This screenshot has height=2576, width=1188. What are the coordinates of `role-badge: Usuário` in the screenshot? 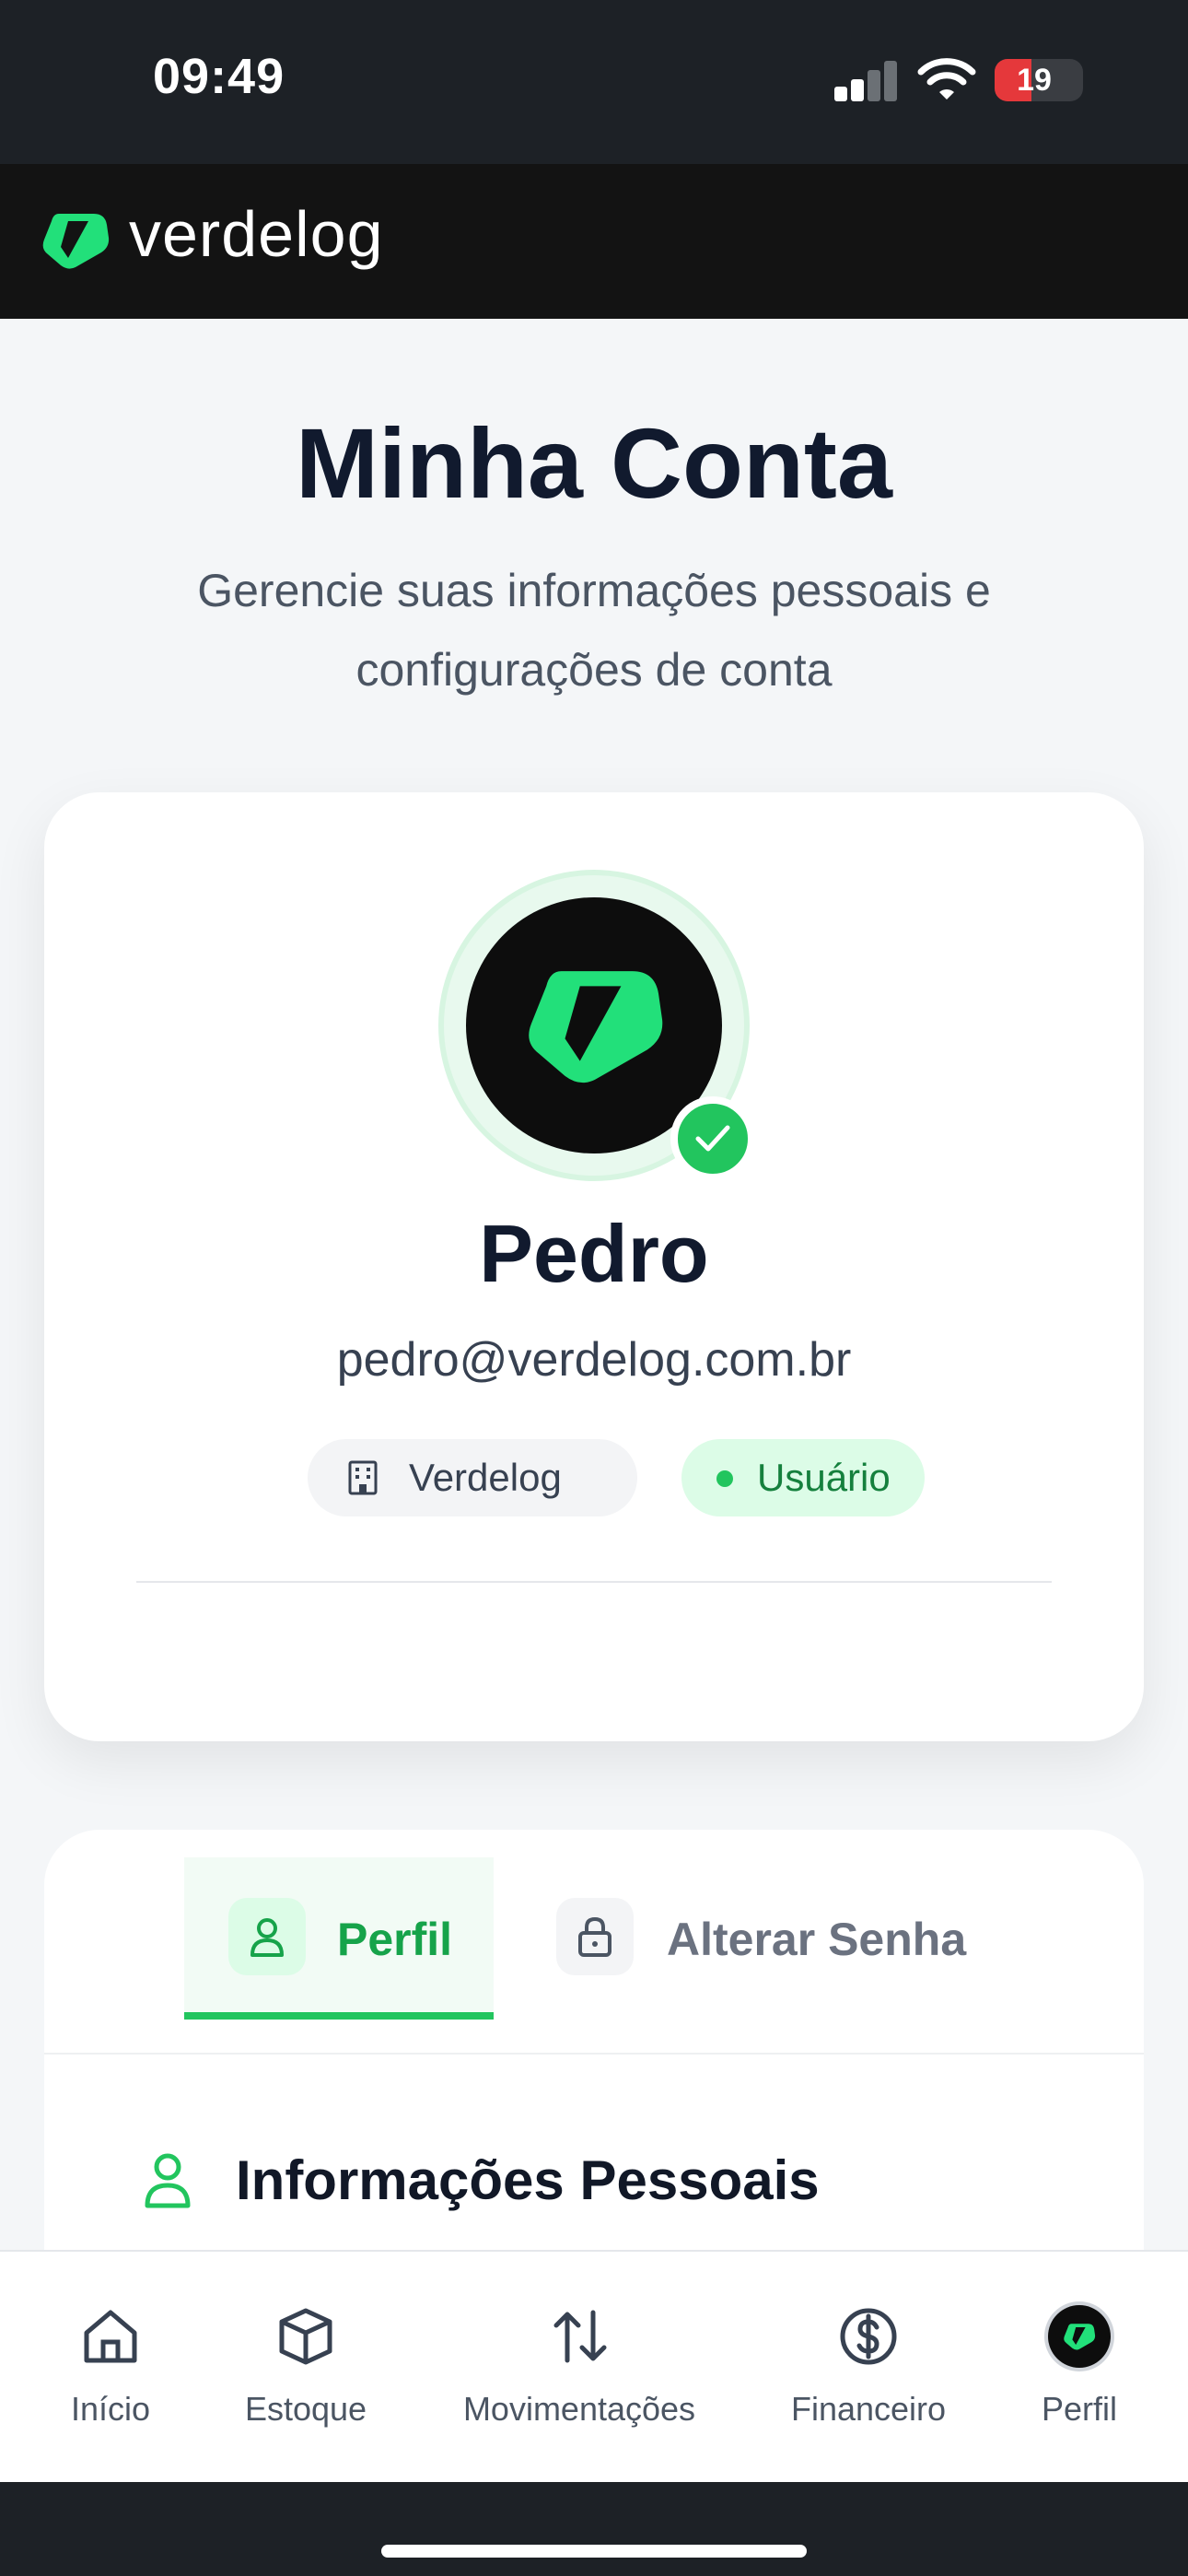 It's located at (803, 1477).